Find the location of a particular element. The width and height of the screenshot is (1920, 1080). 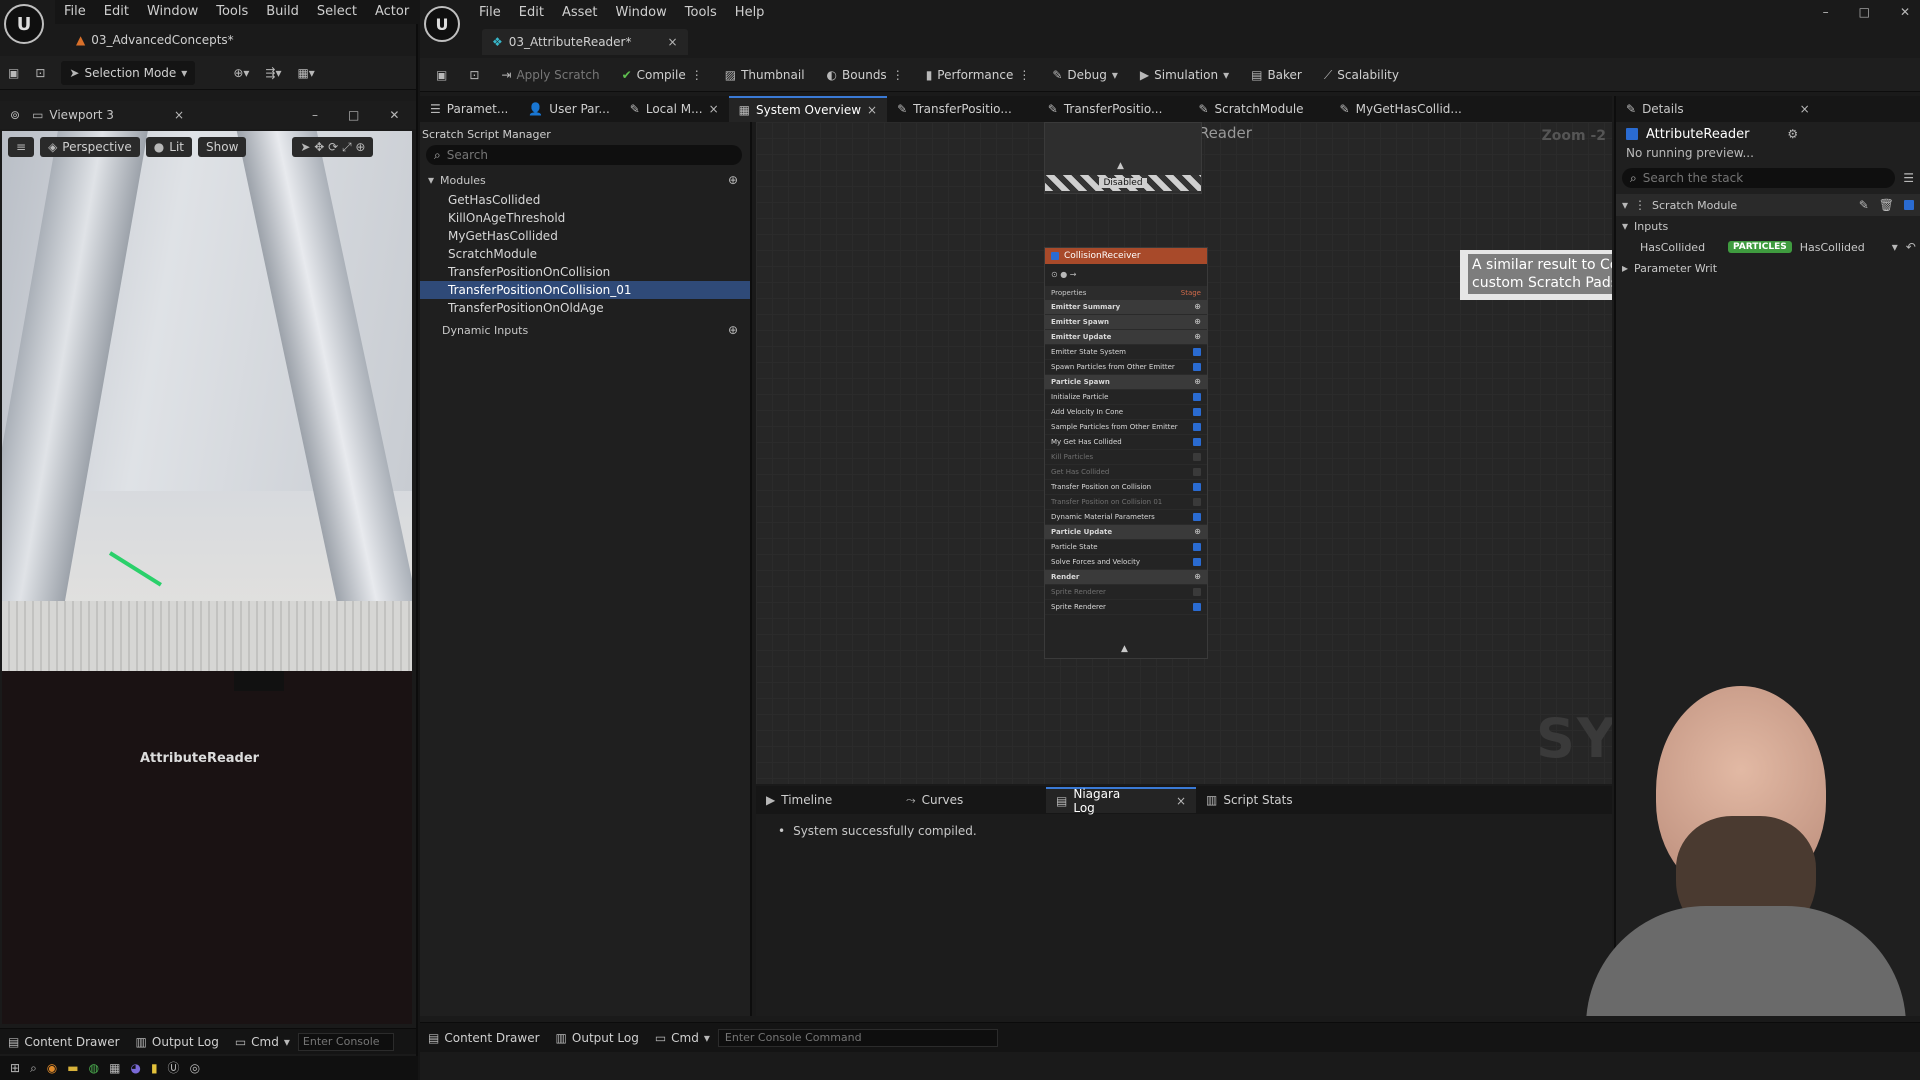

maximize-icon: □ is located at coordinates (1864, 12).